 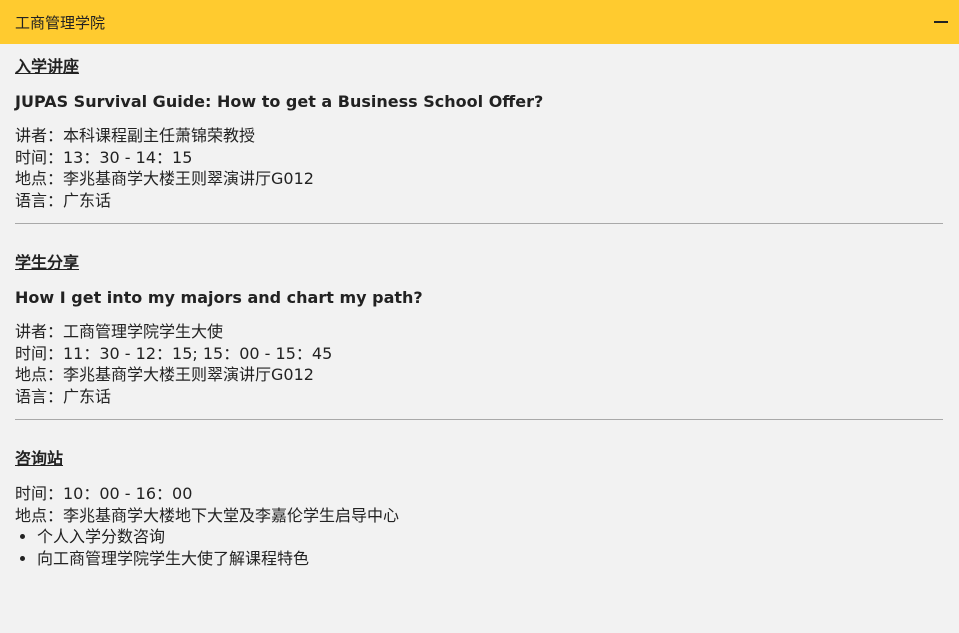 I want to click on time-text: 时间：11：30 - 12：15; 15：00 - 15：45, so click(x=174, y=353).